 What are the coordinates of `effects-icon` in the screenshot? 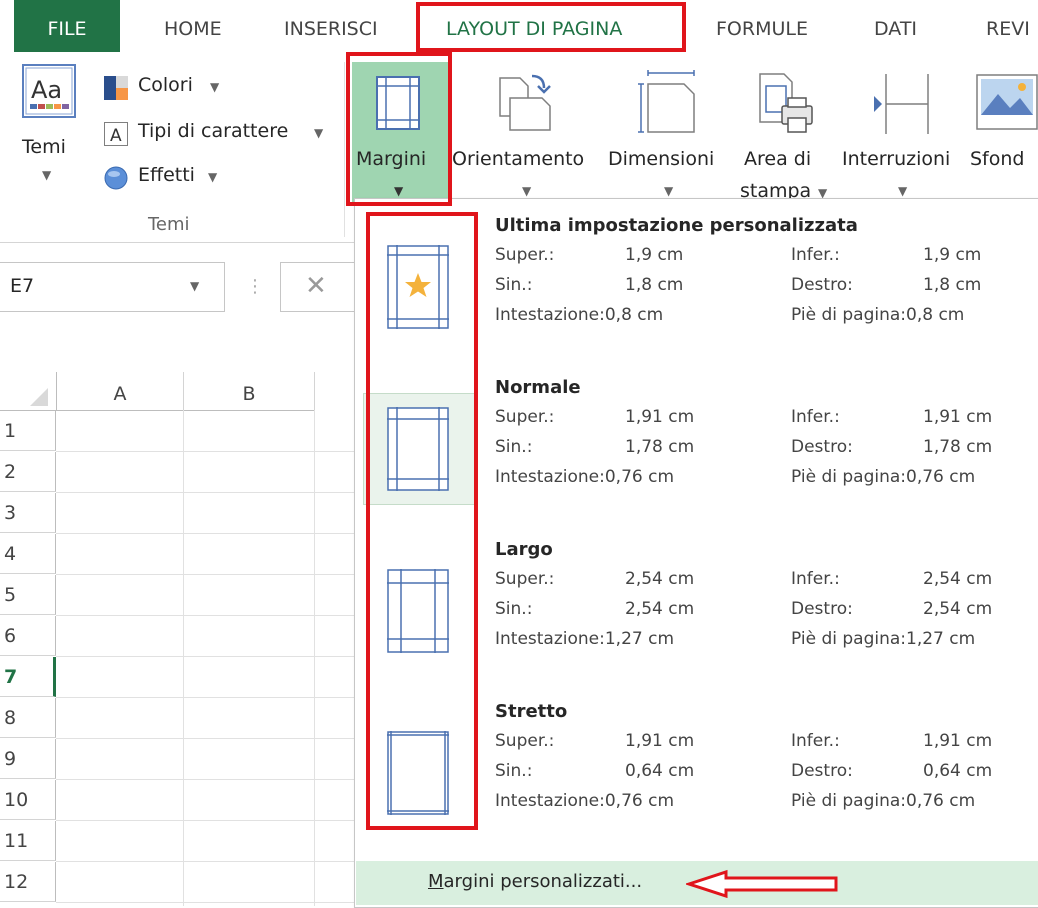 It's located at (116, 178).